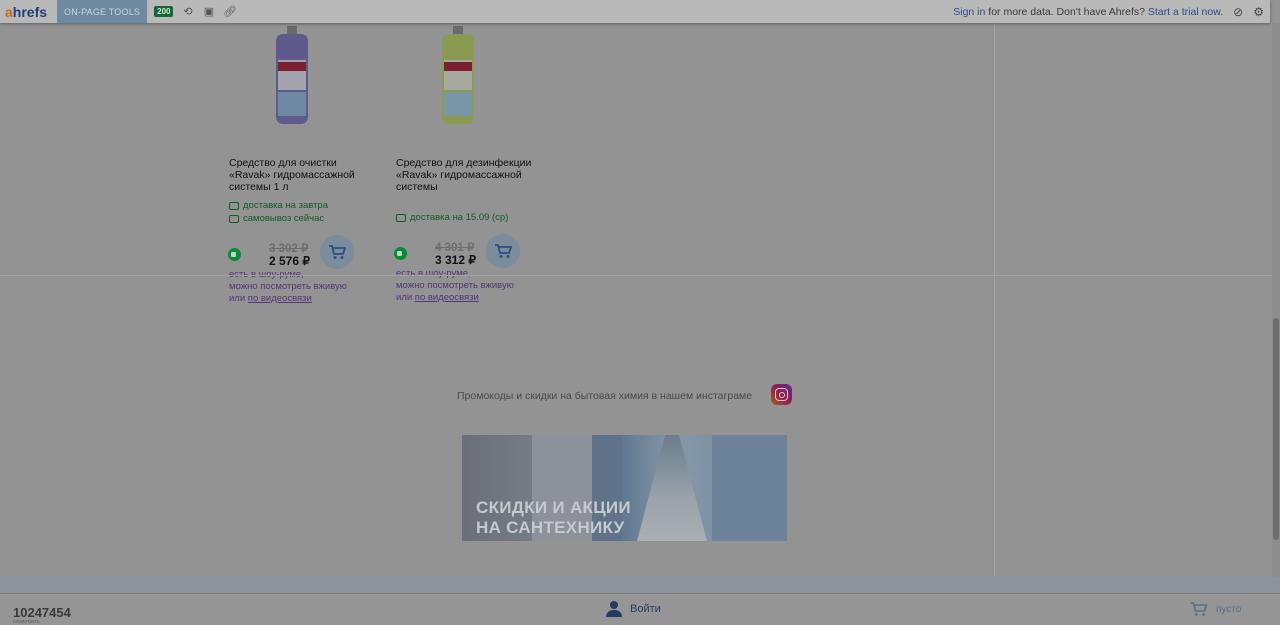 The height and width of the screenshot is (625, 1280). What do you see at coordinates (1238, 12) in the screenshot?
I see `disable-icon: ⊘` at bounding box center [1238, 12].